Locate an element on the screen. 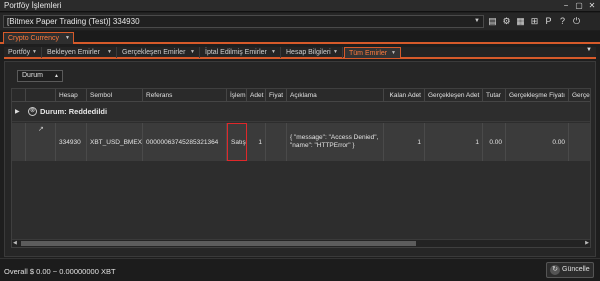 This screenshot has width=600, height=281. cell-hesap: 334930 is located at coordinates (71, 142).